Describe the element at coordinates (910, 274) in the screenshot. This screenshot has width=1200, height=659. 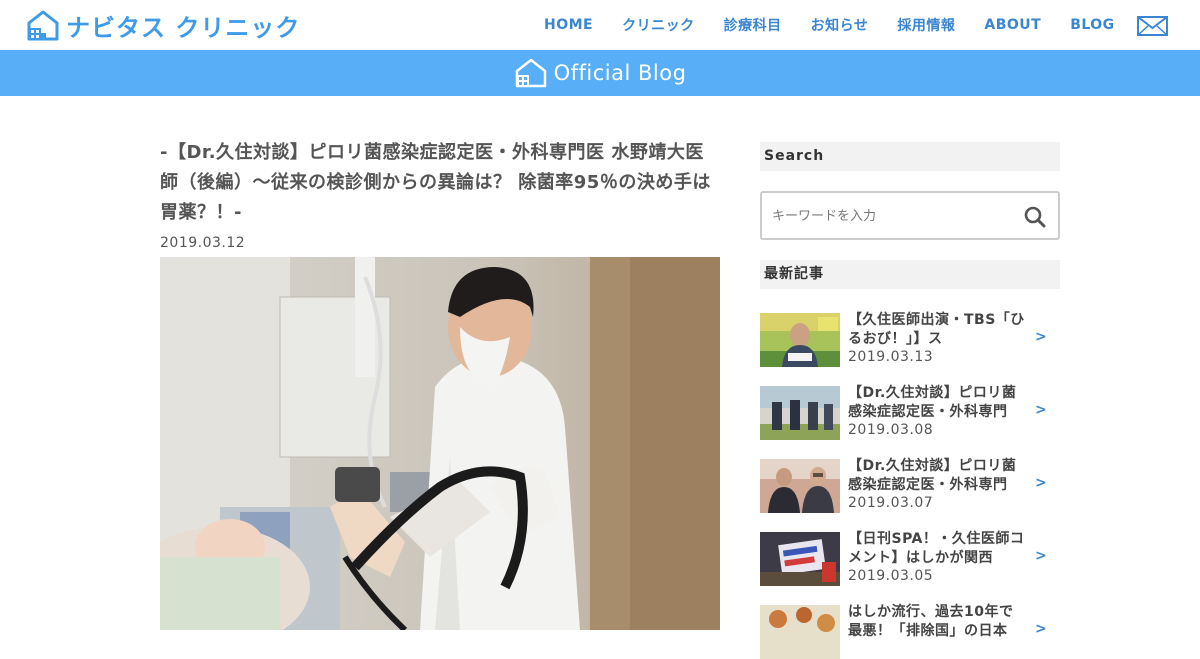
I see `recent-posts-title: 最新記事` at that location.